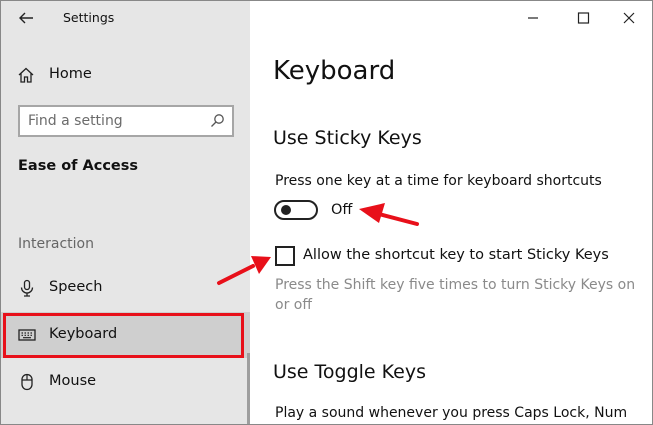 The width and height of the screenshot is (653, 425). Describe the element at coordinates (583, 18) in the screenshot. I see `maximize-icon` at that location.